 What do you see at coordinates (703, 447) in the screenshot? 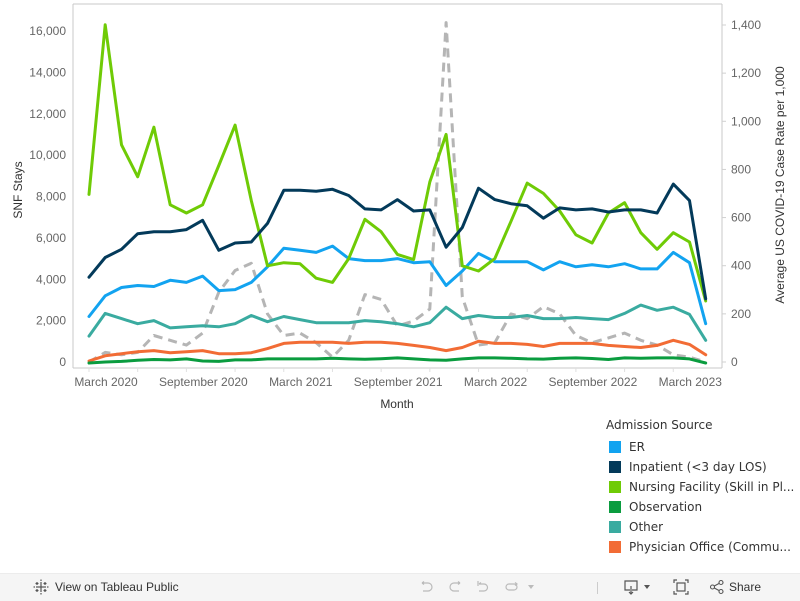
I see `legend-item: ER` at bounding box center [703, 447].